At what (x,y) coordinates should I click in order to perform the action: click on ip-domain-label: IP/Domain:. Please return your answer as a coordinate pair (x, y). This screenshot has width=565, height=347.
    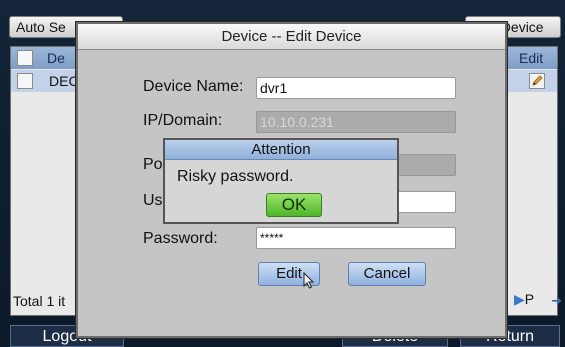
    Looking at the image, I should click on (183, 120).